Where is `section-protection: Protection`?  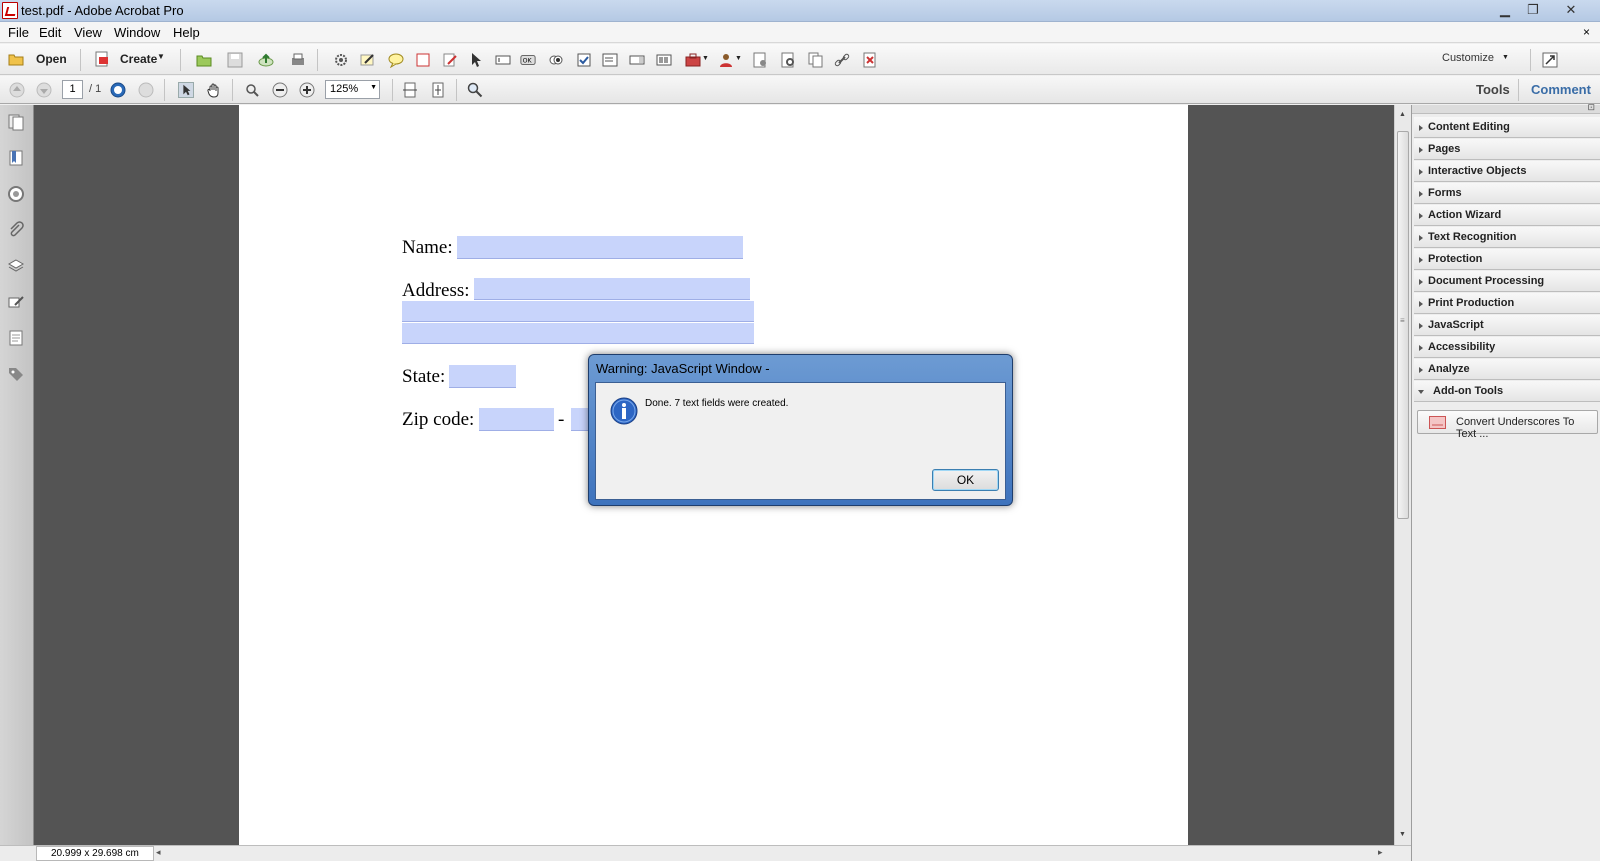
section-protection: Protection is located at coordinates (1507, 259).